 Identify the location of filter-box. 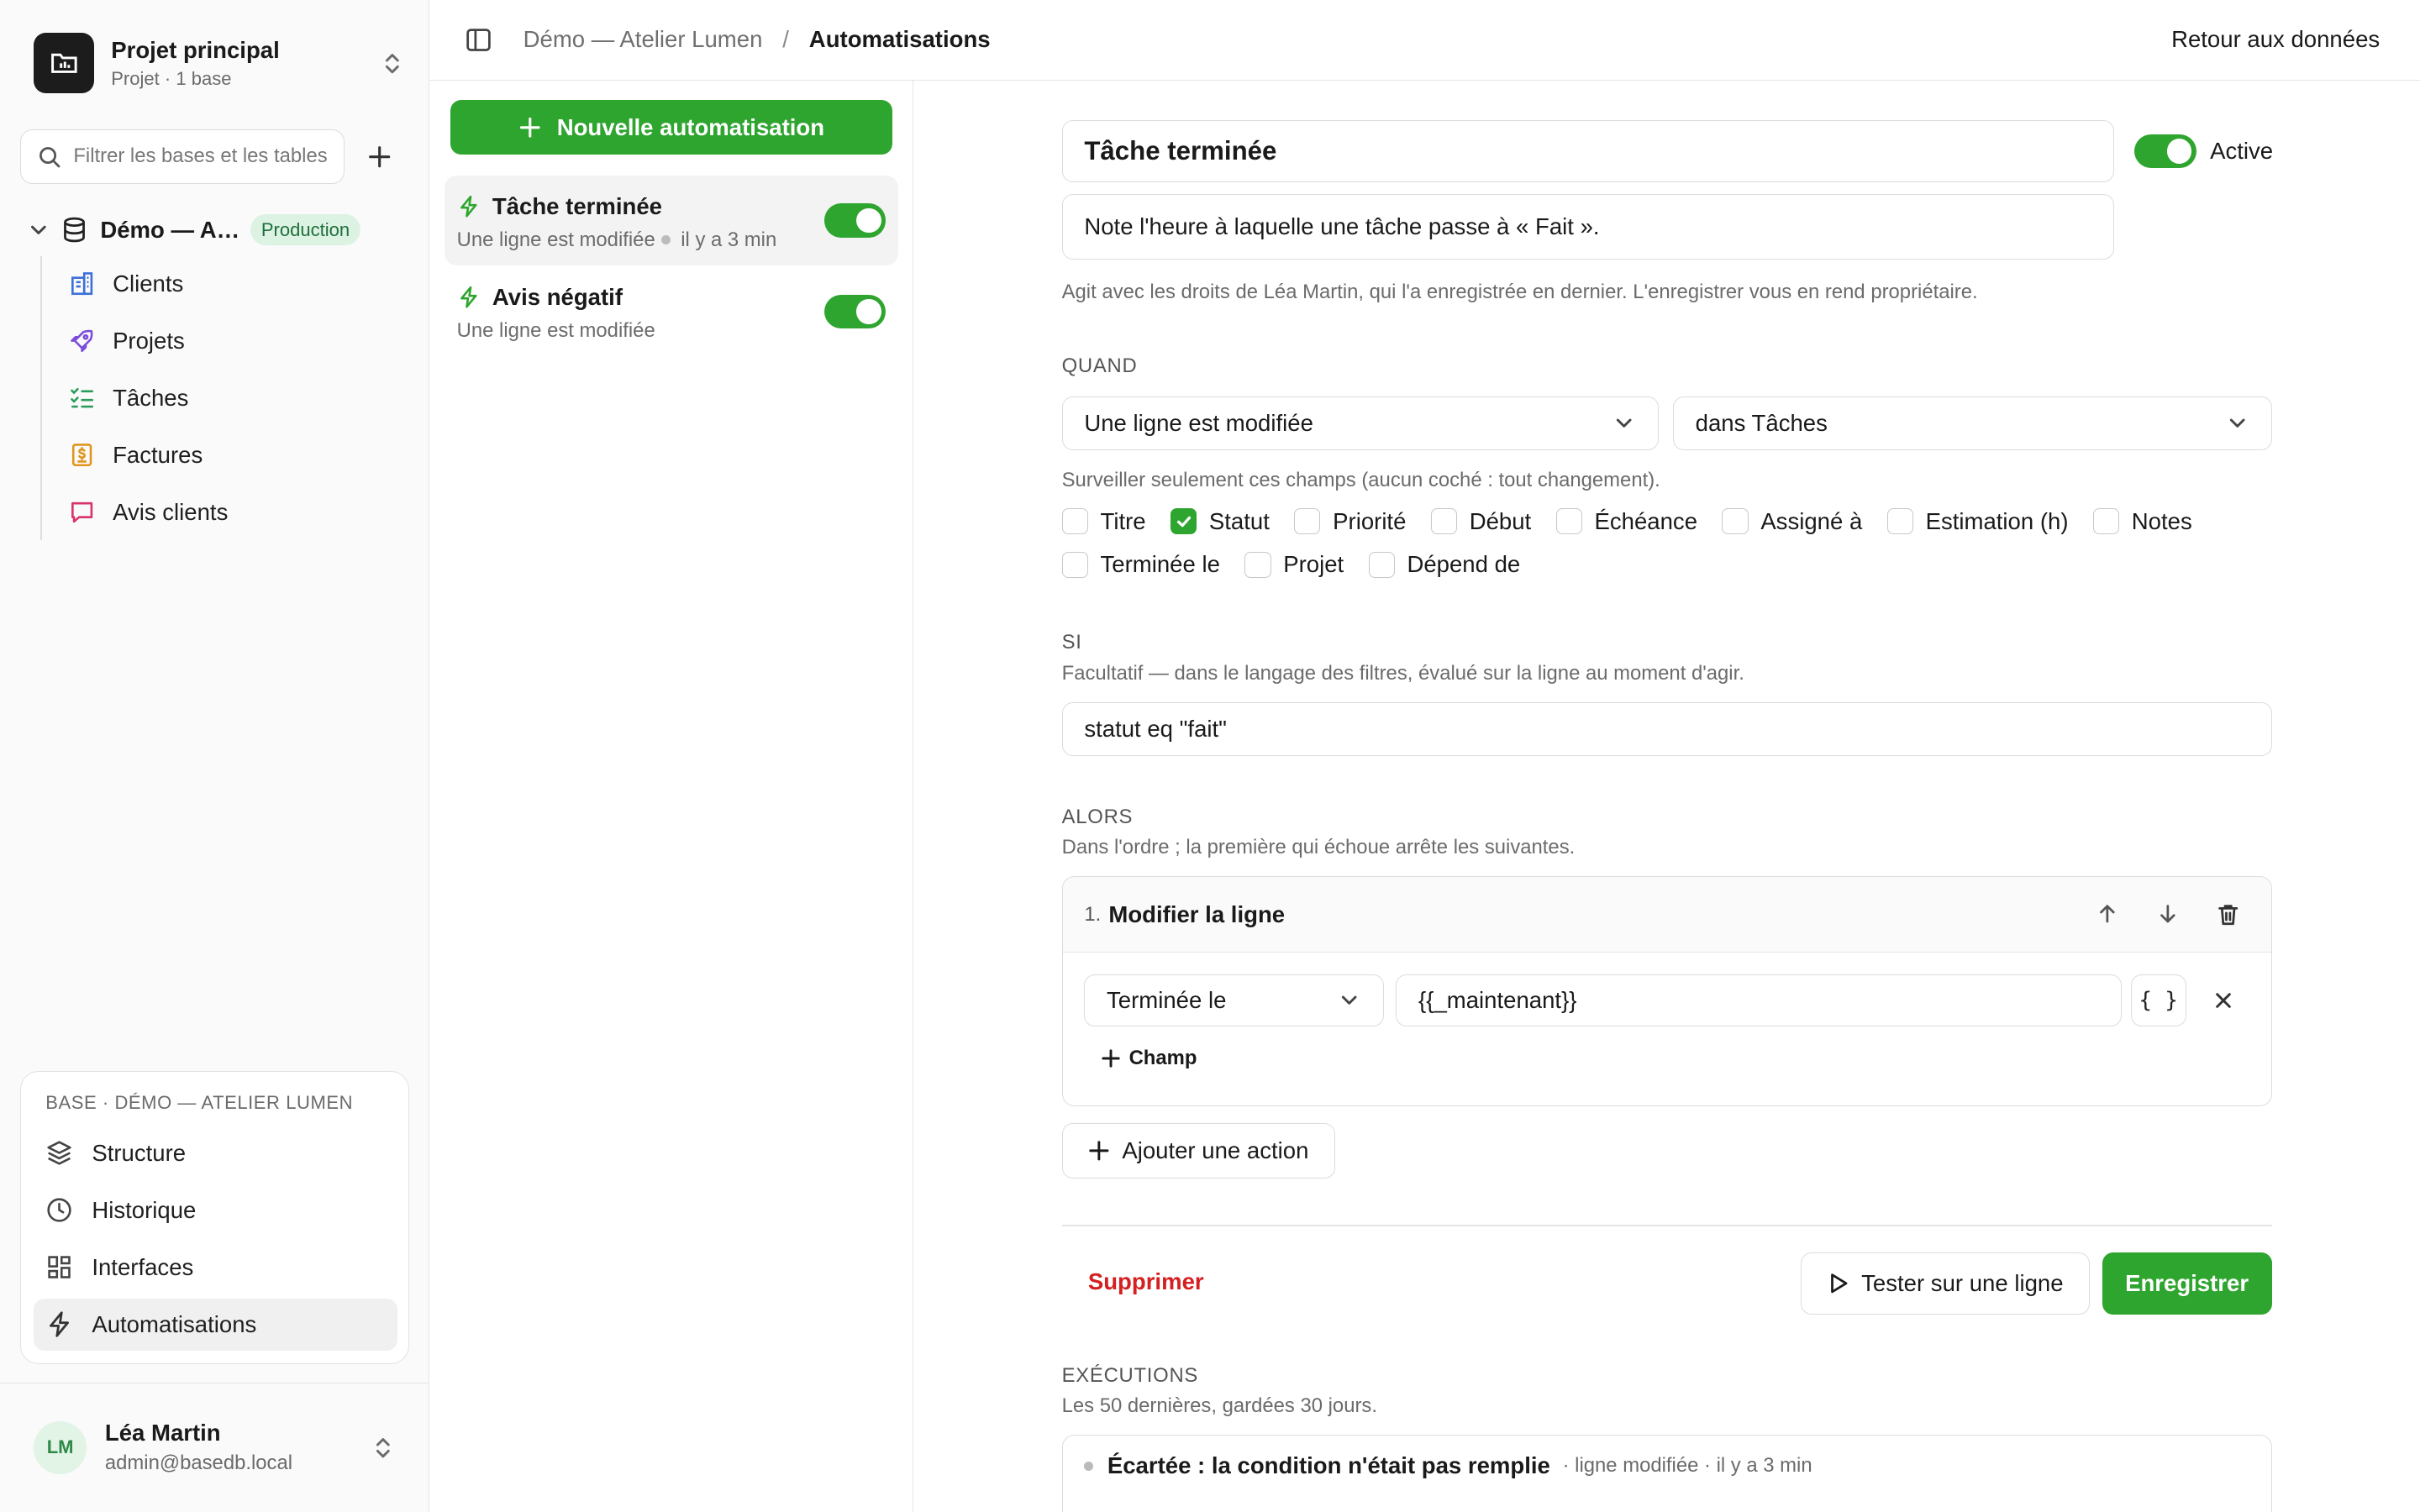
(182, 156).